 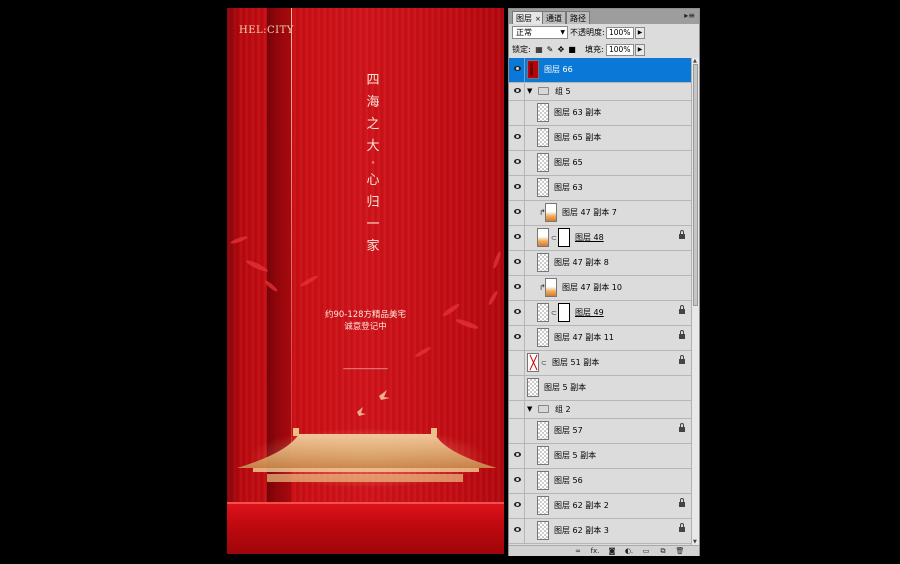 What do you see at coordinates (600, 213) in the screenshot?
I see `layer-row: ↱ 图层 47 副本 7` at bounding box center [600, 213].